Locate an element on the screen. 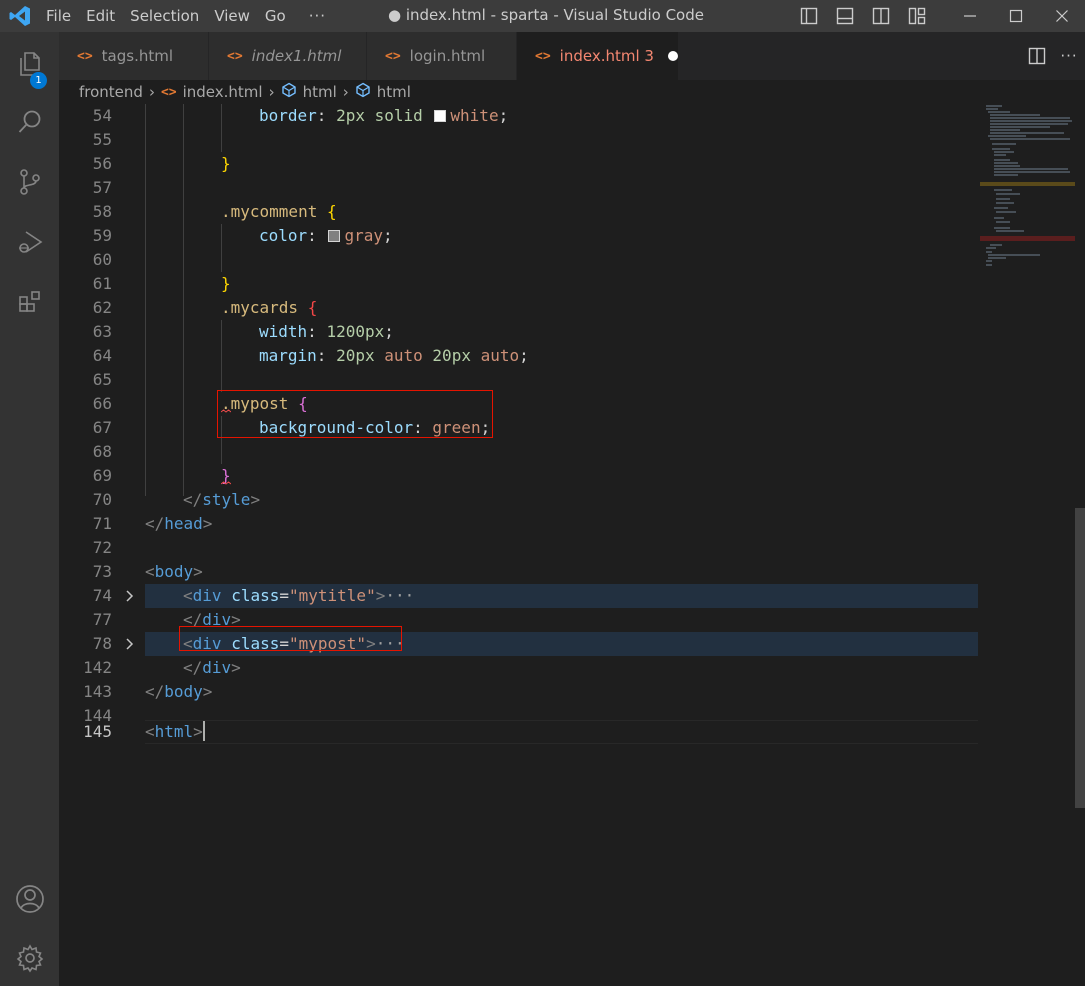  tab-index1-html: <> index1.html is located at coordinates (288, 56).